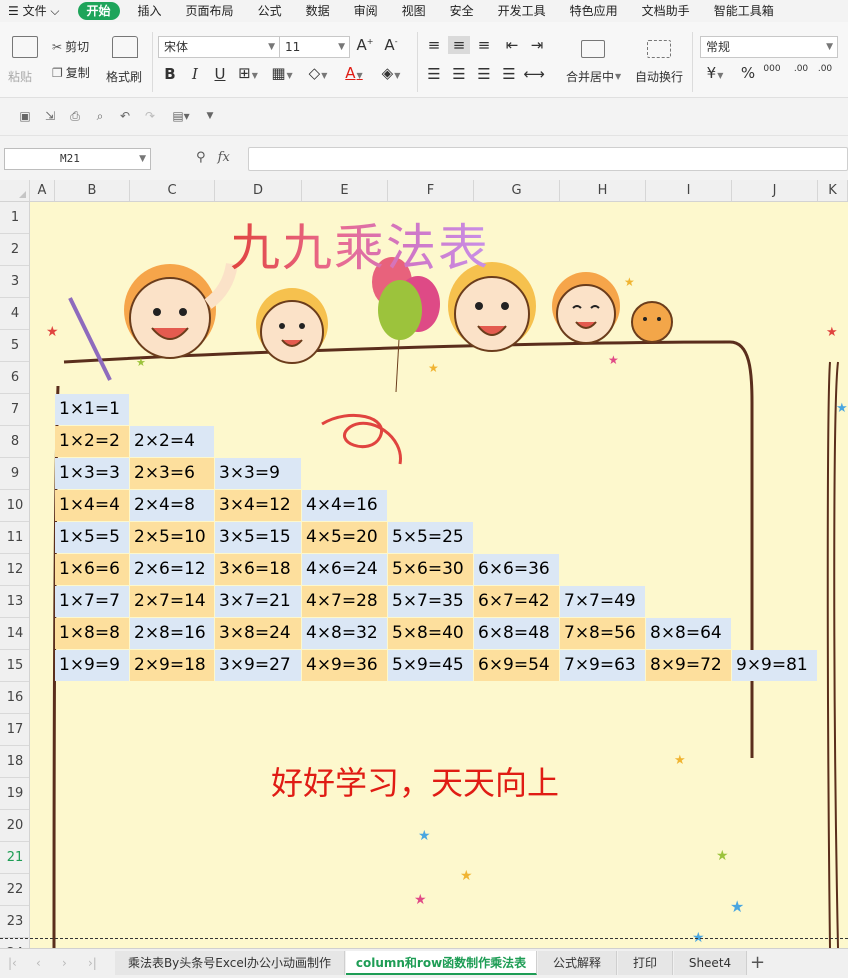 This screenshot has height=978, width=848. What do you see at coordinates (594, 11) in the screenshot?
I see `menu-item: 特色应用` at bounding box center [594, 11].